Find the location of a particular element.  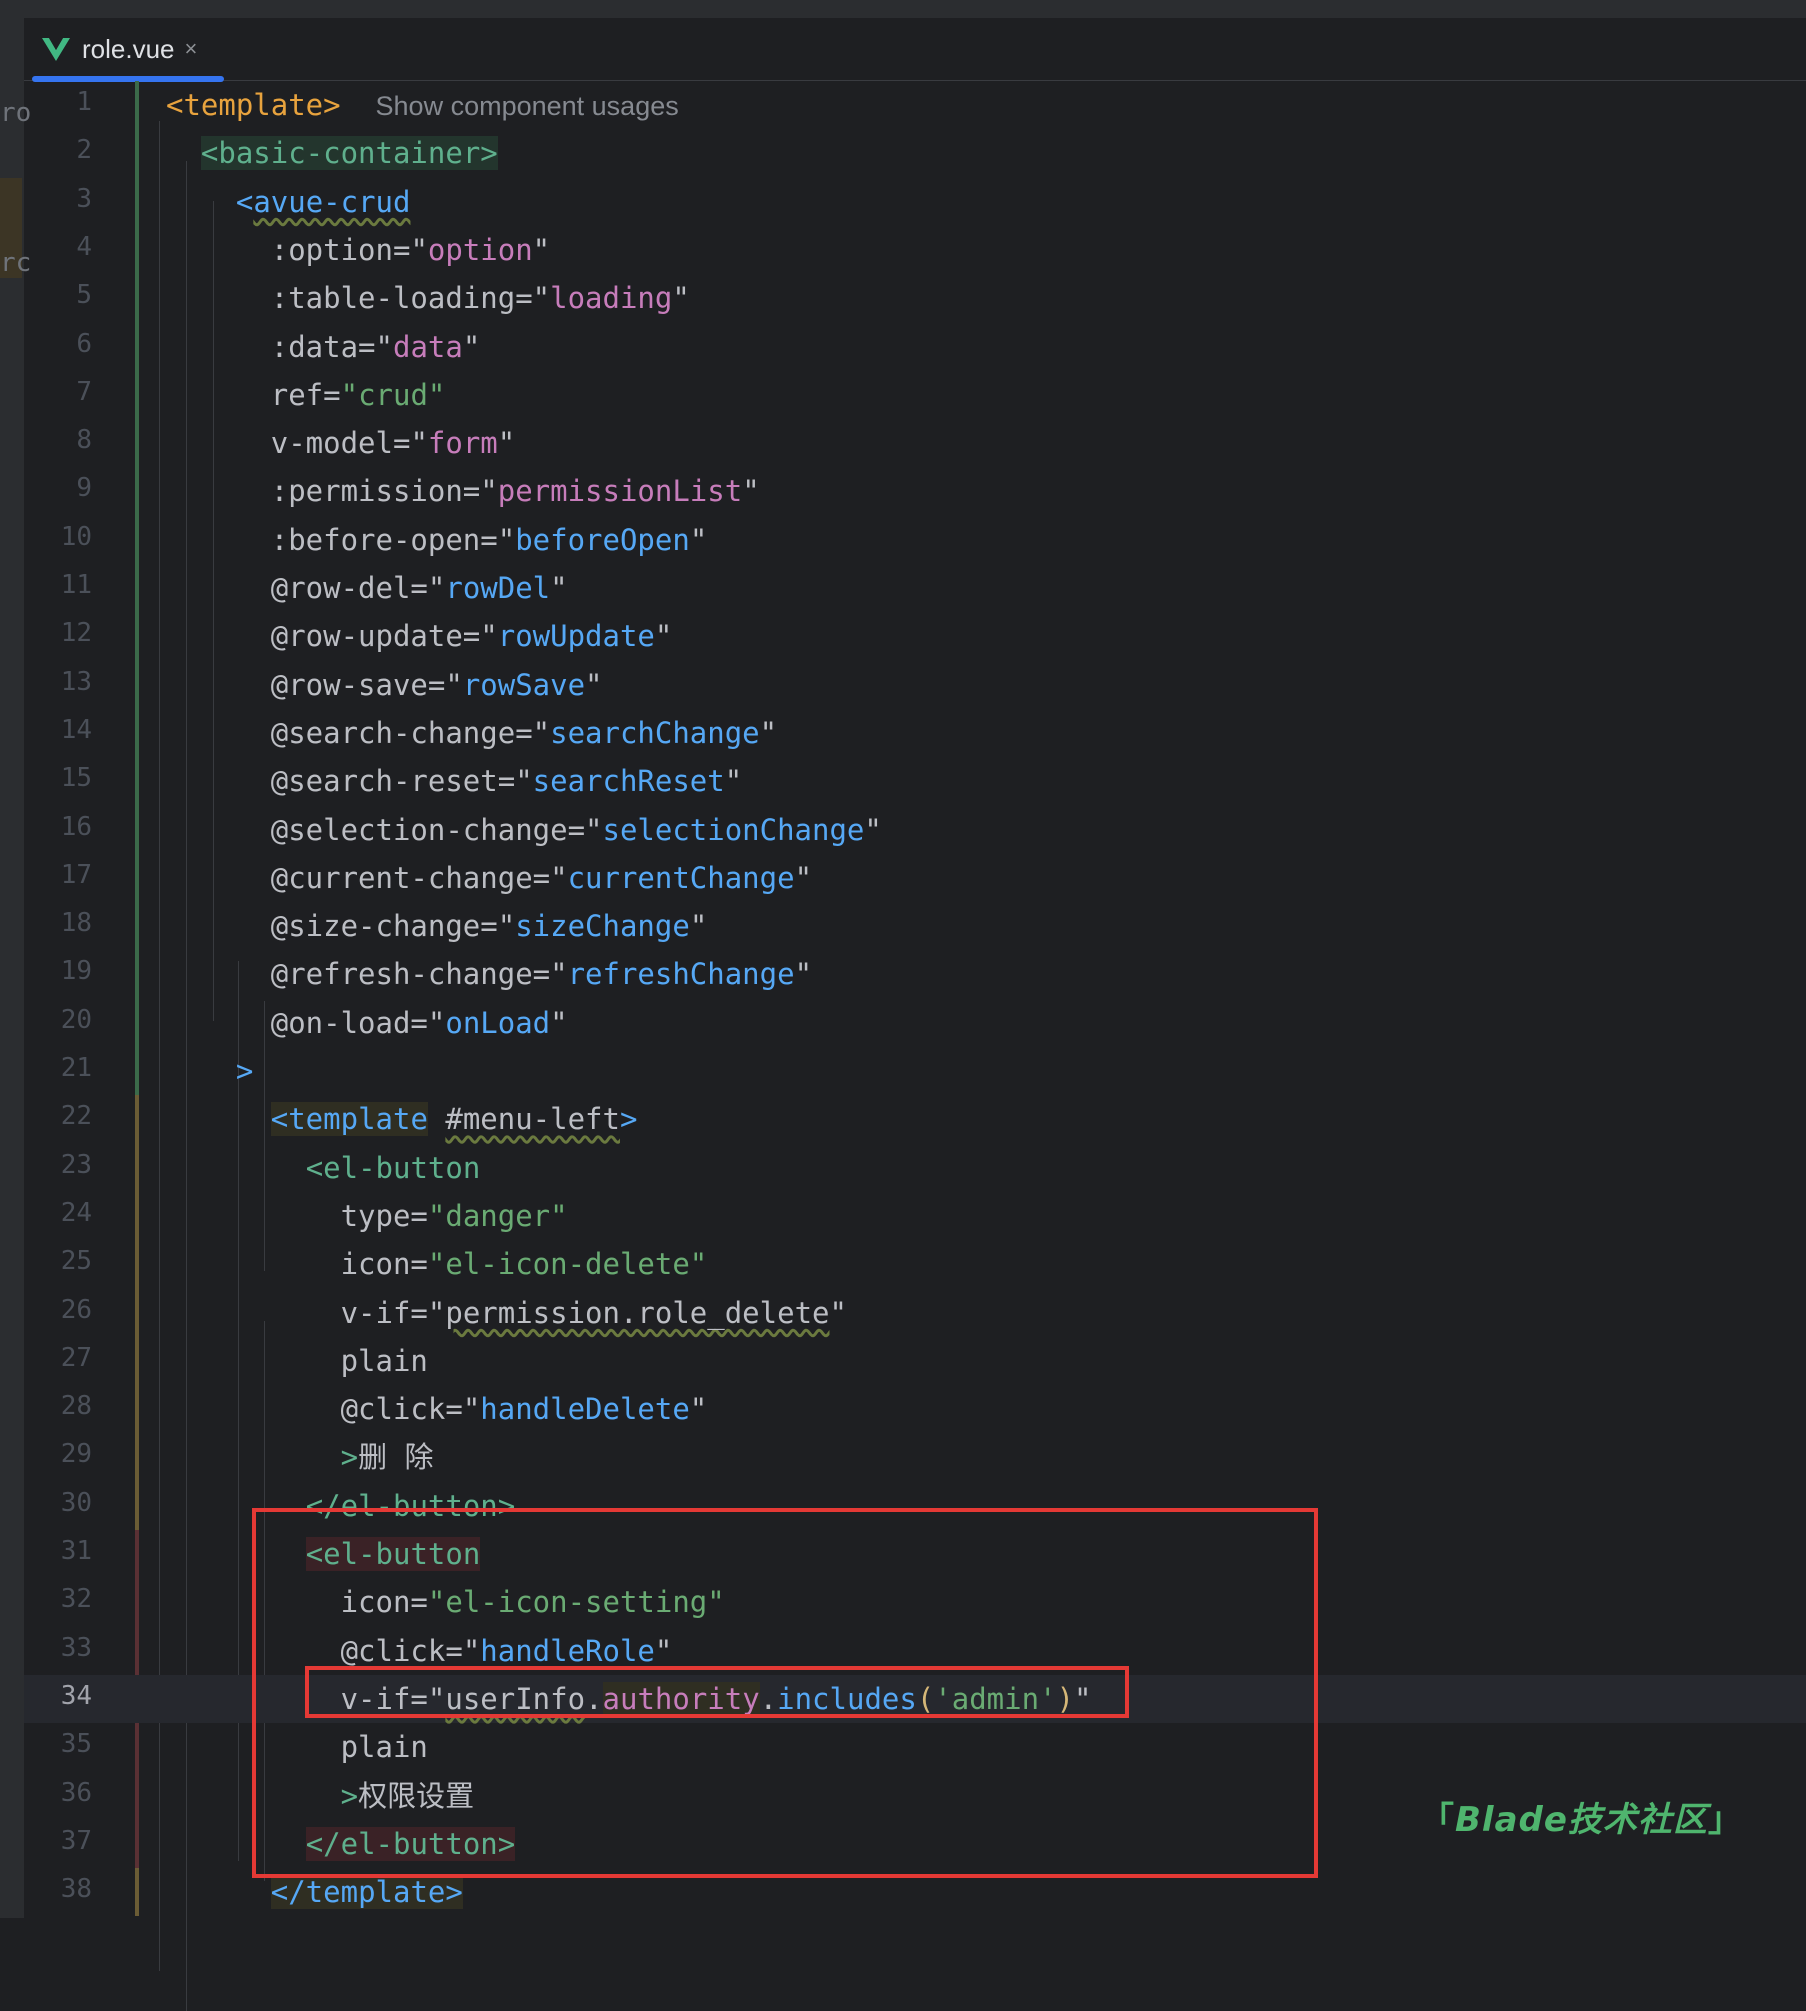

line-number: 26 is located at coordinates (58, 1310).